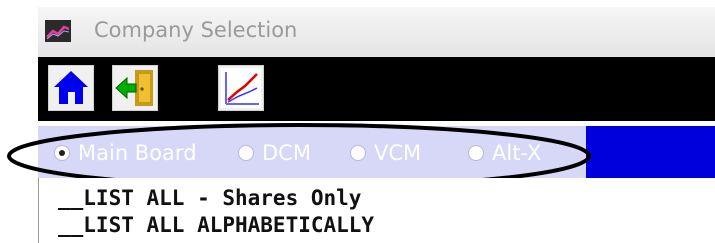  Describe the element at coordinates (209, 198) in the screenshot. I see `list-item: __LIST ALL - Shares Only` at that location.